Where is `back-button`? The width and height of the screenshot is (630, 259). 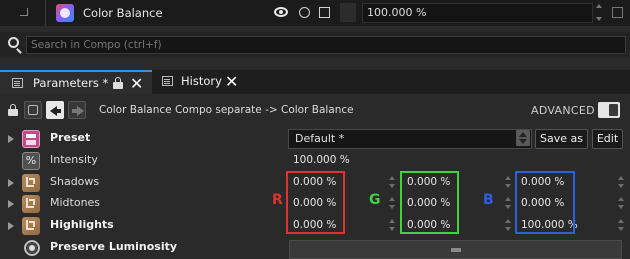 back-button is located at coordinates (55, 110).